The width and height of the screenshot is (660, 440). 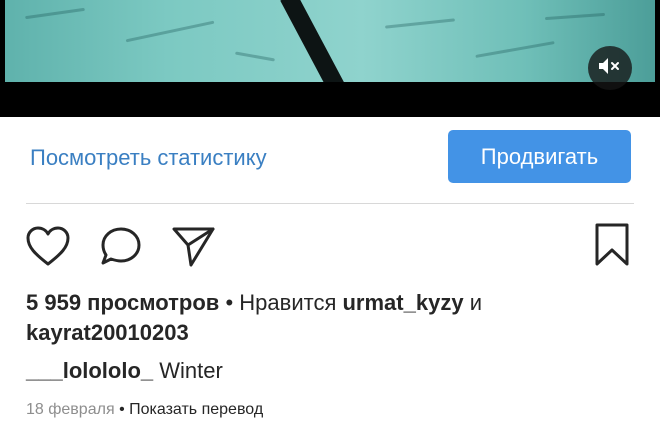 What do you see at coordinates (402, 302) in the screenshot?
I see `liker-username: urmat_kyzy` at bounding box center [402, 302].